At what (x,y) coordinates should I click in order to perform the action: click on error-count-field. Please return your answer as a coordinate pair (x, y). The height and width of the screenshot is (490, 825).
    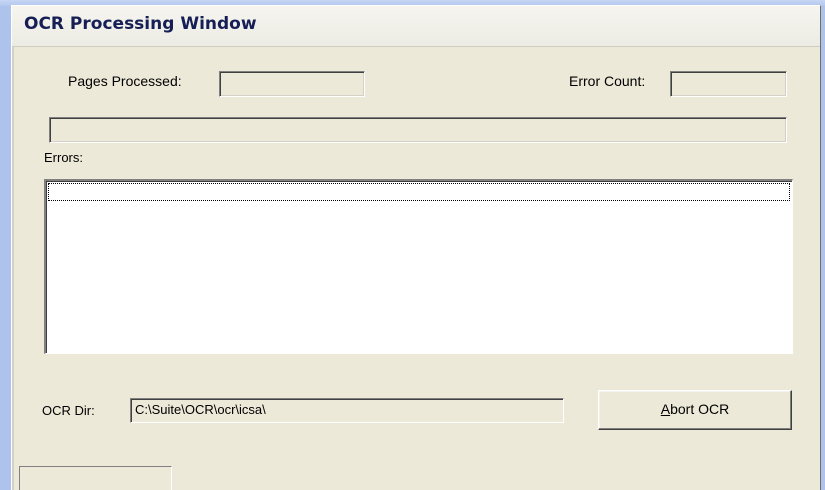
    Looking at the image, I should click on (728, 84).